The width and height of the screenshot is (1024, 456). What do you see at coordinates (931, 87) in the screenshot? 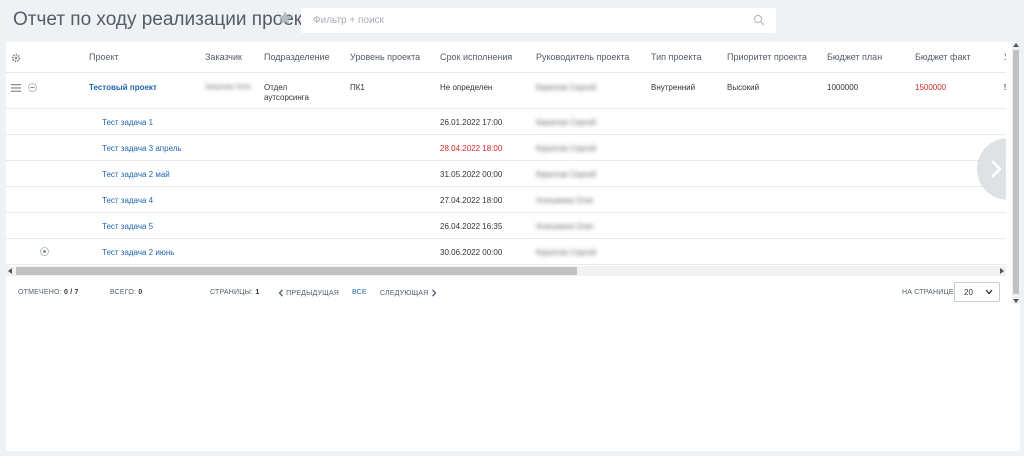
I see `project-budget-fact: 1500000` at bounding box center [931, 87].